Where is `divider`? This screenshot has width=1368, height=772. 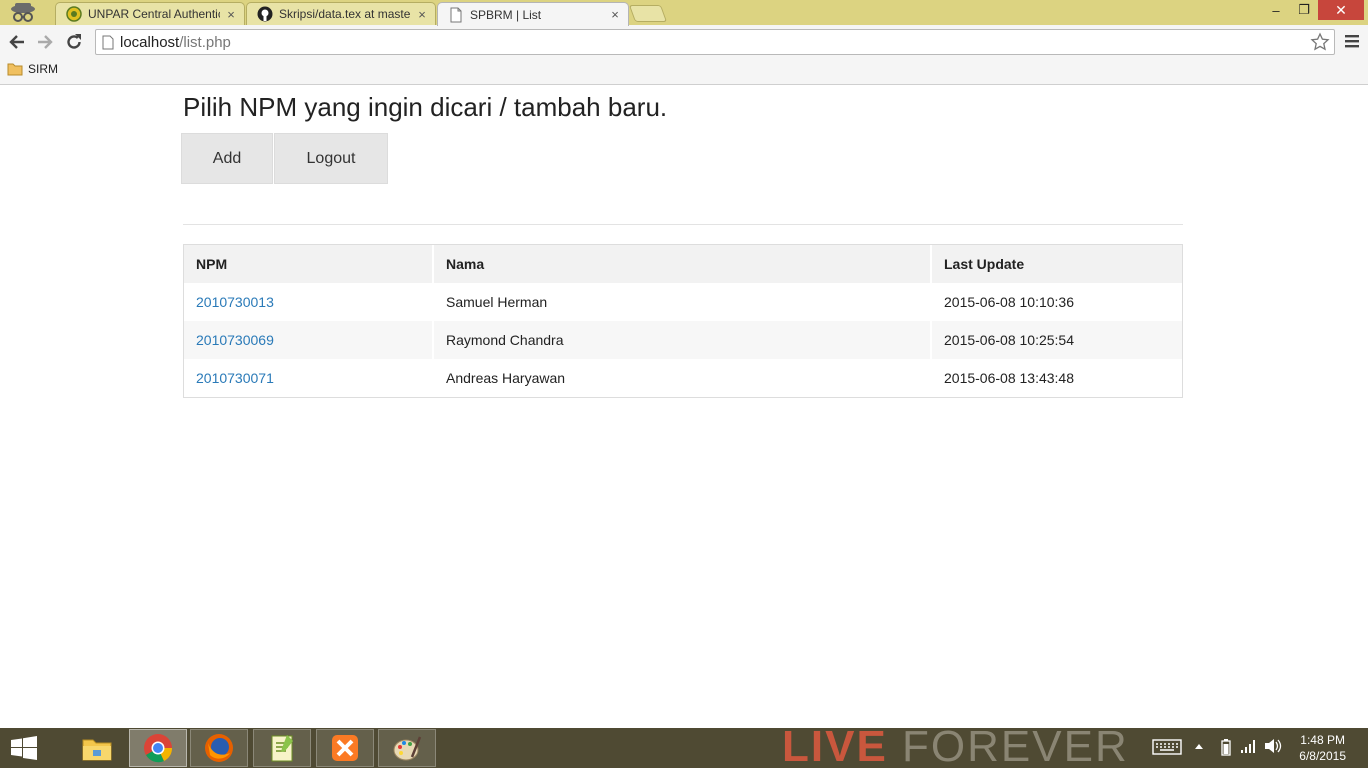 divider is located at coordinates (683, 224).